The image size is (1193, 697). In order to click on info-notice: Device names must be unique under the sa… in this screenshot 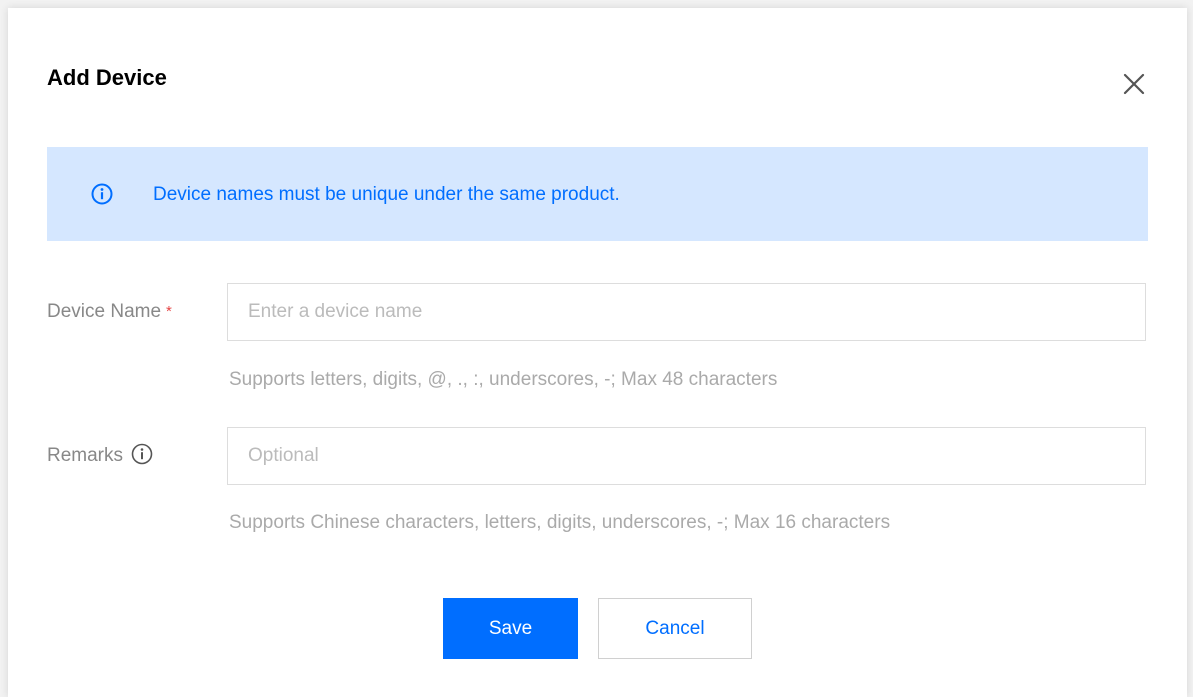, I will do `click(597, 194)`.